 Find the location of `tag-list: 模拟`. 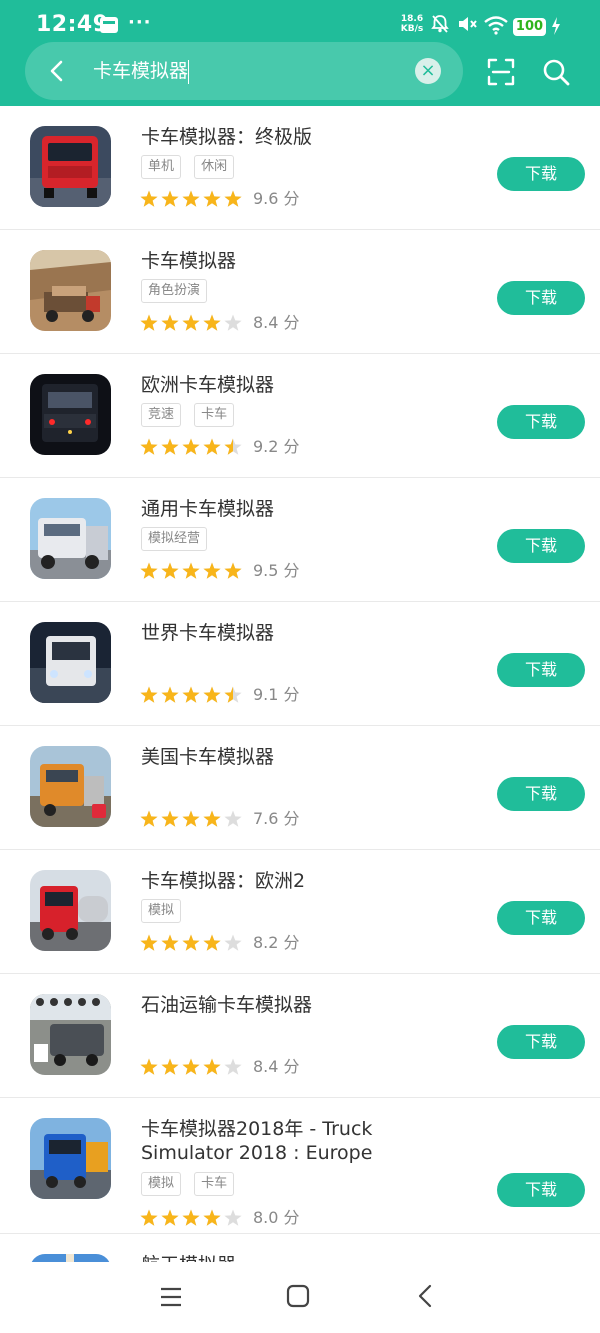

tag-list: 模拟 is located at coordinates (165, 911).